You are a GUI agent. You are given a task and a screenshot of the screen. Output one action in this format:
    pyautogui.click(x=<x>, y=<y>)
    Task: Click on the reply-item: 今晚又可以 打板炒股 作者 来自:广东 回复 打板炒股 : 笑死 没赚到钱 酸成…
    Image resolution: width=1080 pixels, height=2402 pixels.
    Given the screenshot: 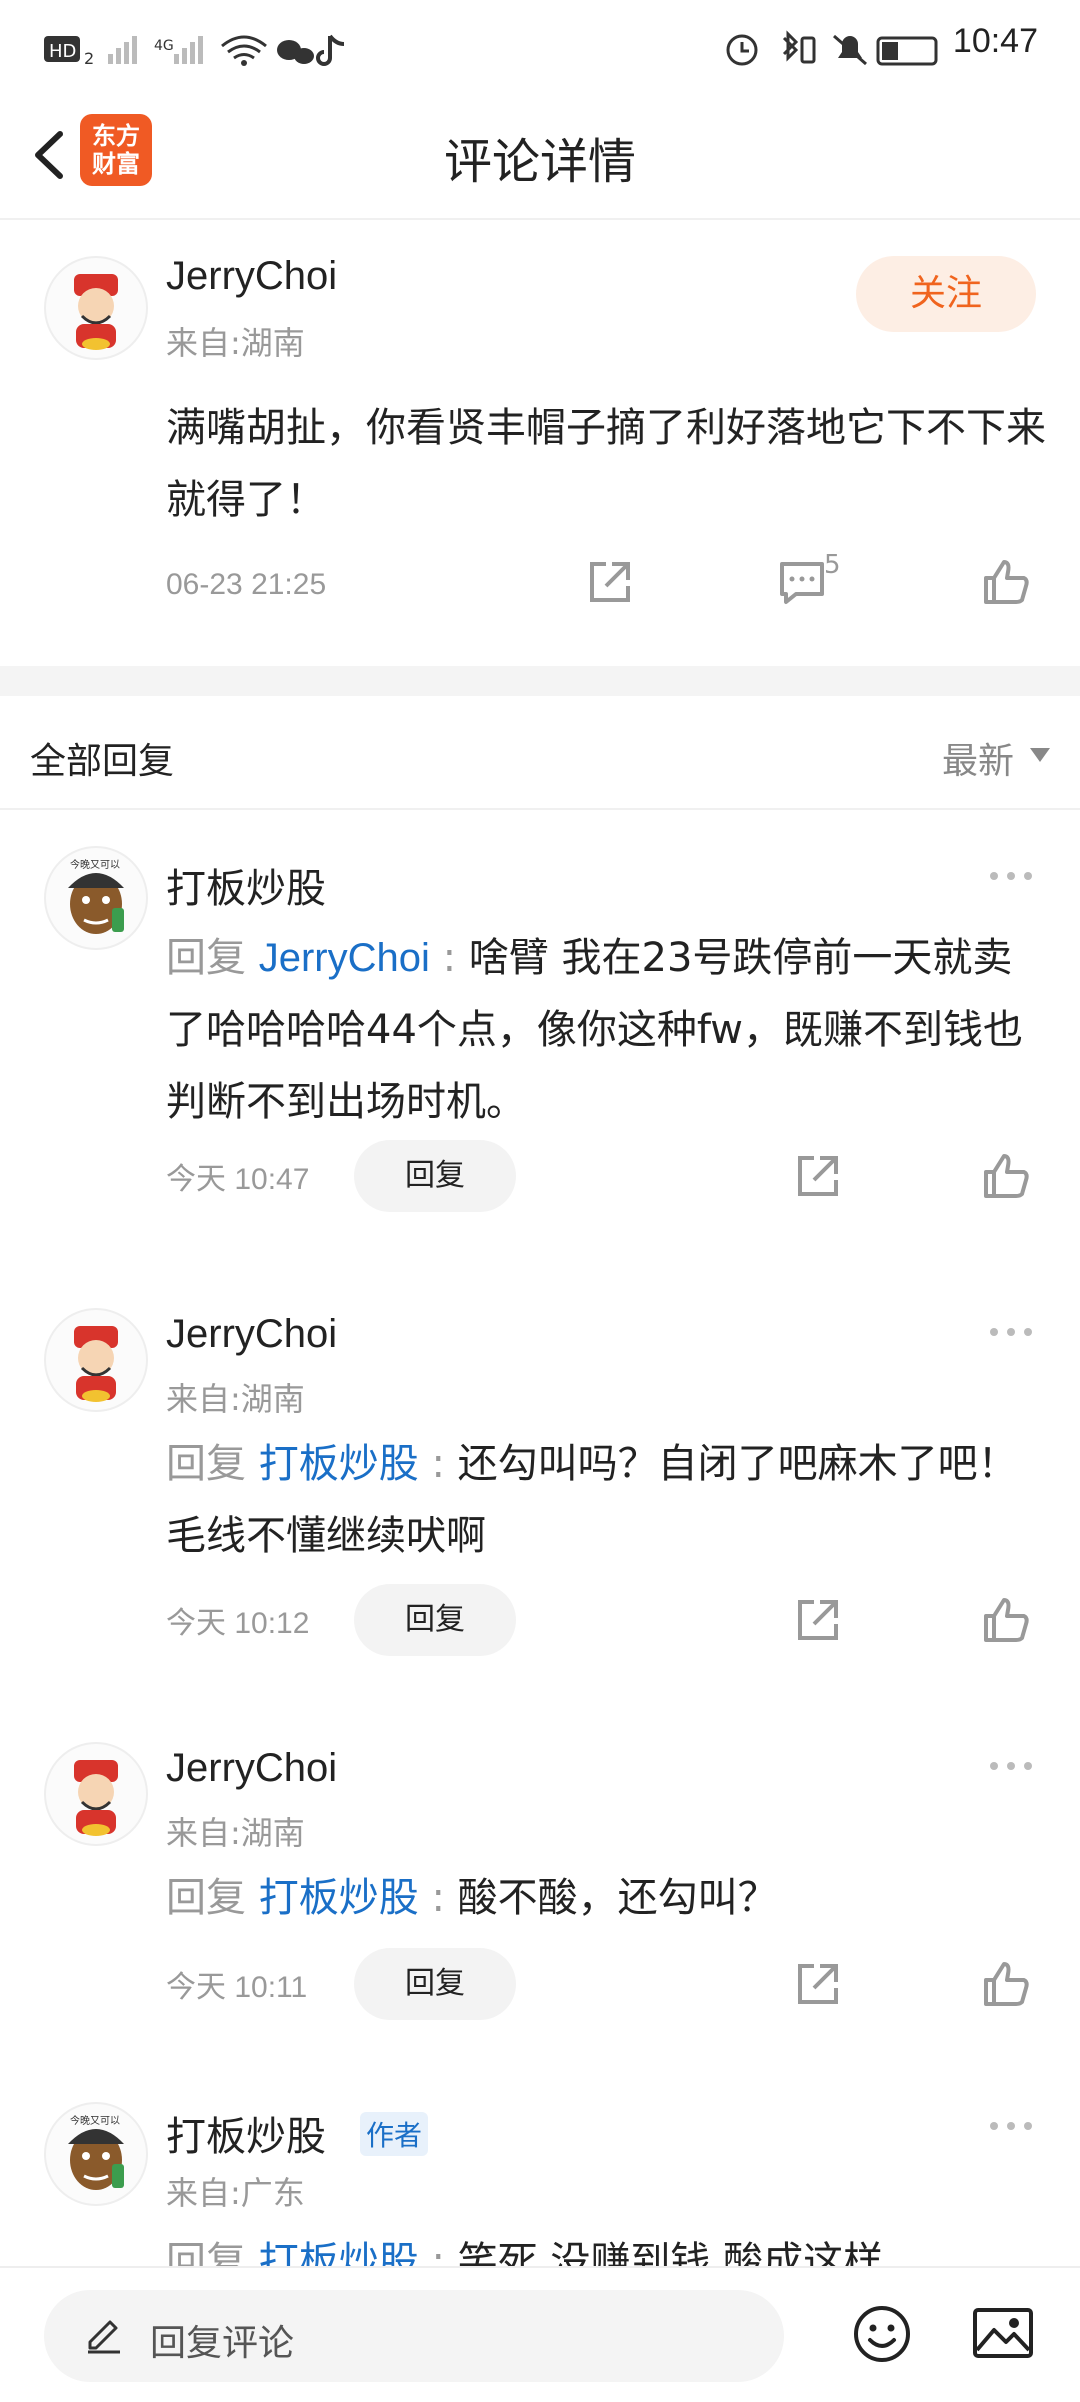 What is the action you would take?
    pyautogui.click(x=540, y=2163)
    